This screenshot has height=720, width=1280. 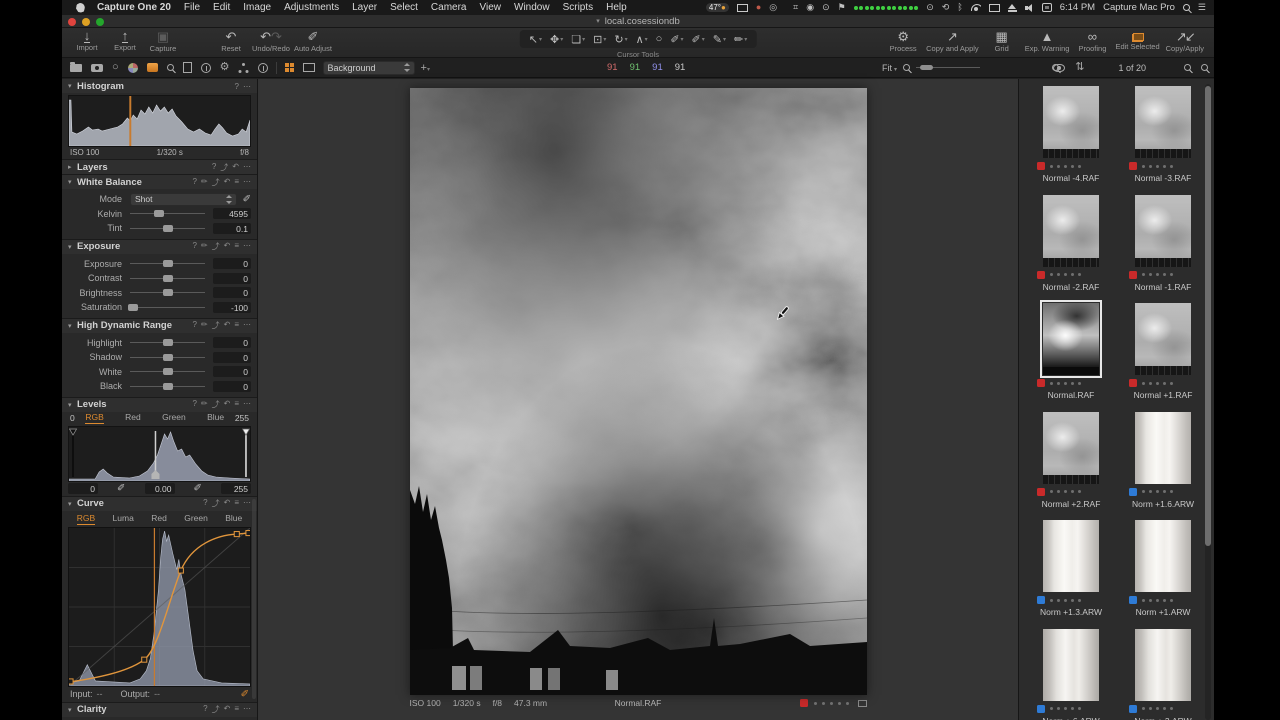 I want to click on white-balance-picker-tool: ✐ ▾, so click(x=698, y=39).